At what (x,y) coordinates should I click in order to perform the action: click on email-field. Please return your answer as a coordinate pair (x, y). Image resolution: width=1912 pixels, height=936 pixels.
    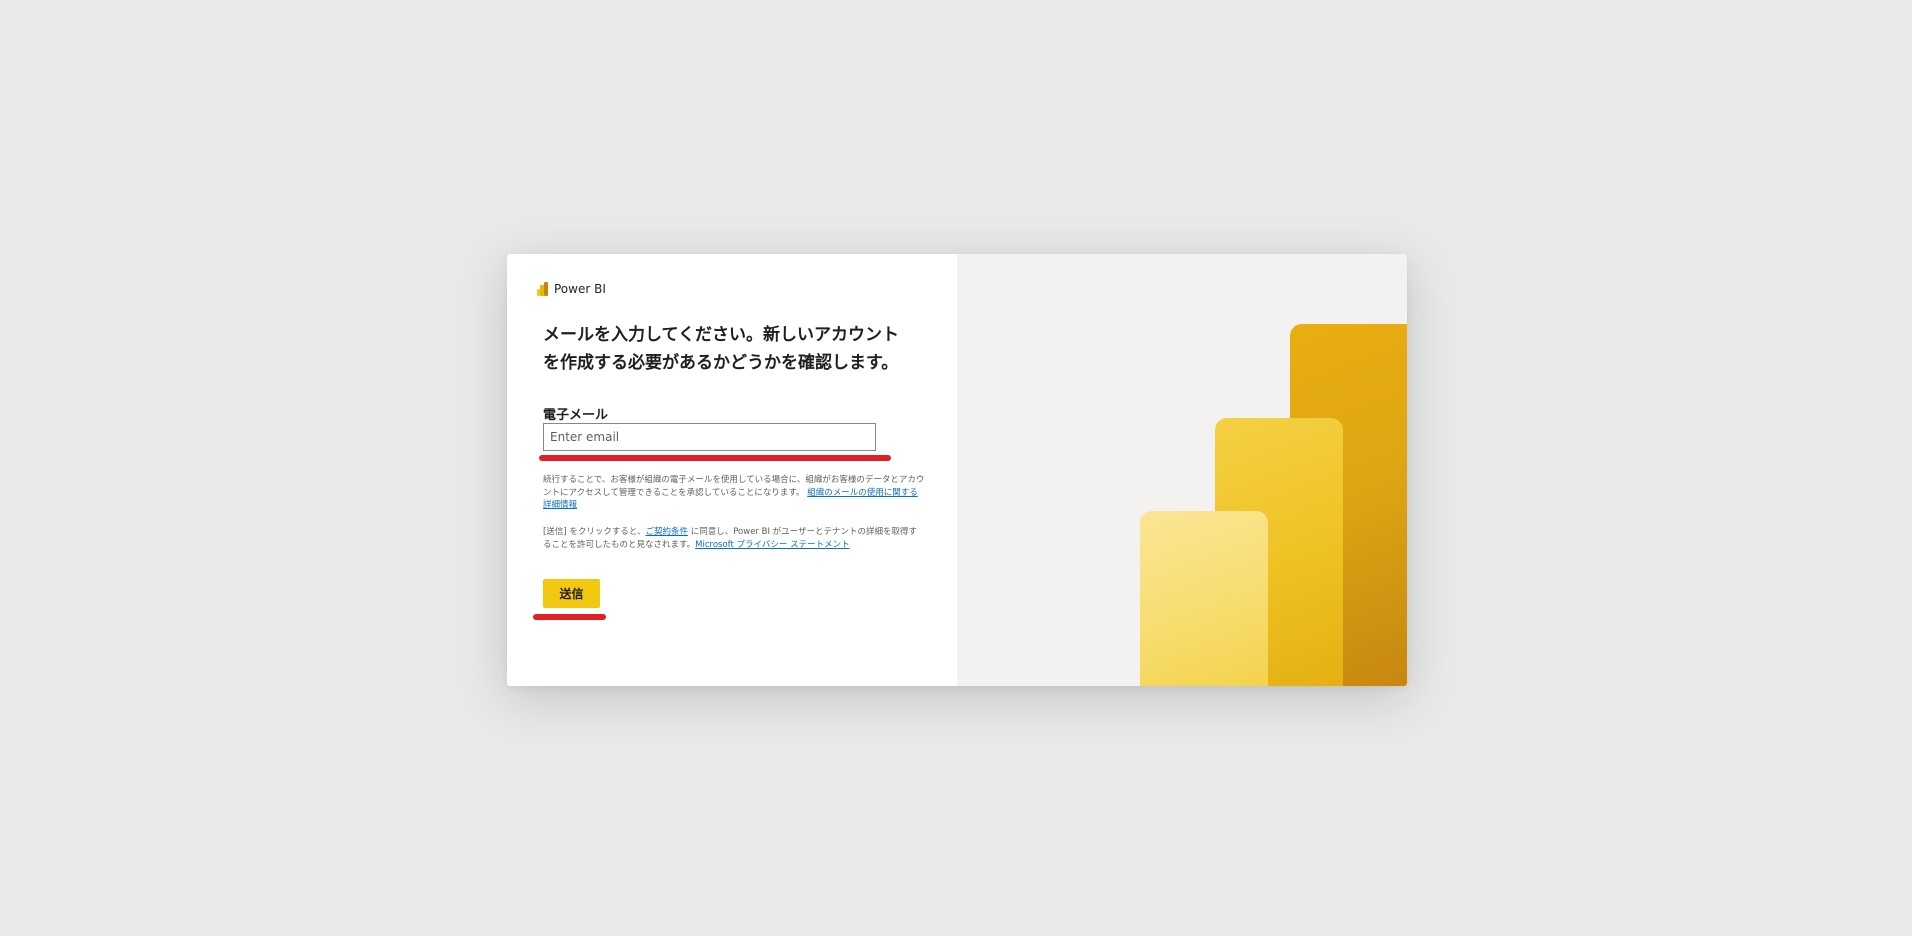
    Looking at the image, I should click on (709, 437).